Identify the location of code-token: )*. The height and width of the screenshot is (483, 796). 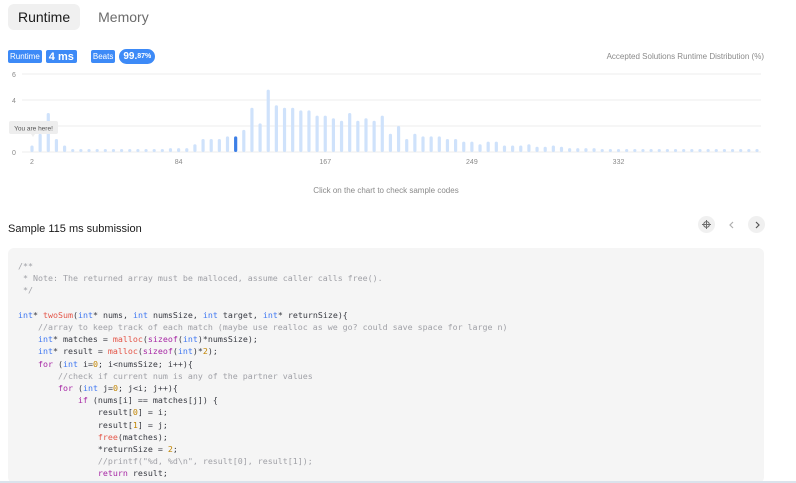
(197, 351).